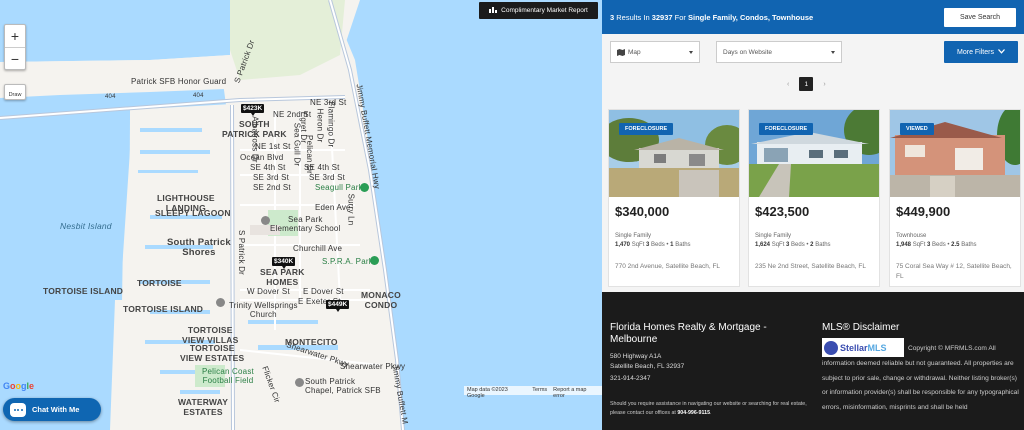  Describe the element at coordinates (955, 153) in the screenshot. I see `listing-photo: VIEWED` at that location.